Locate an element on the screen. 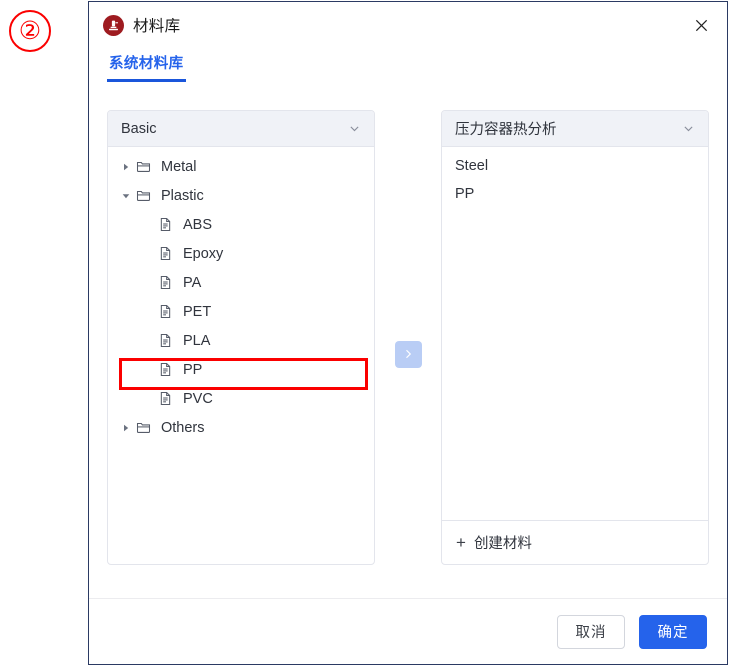 Image resolution: width=730 pixels, height=667 pixels. transfer-right-button is located at coordinates (408, 354).